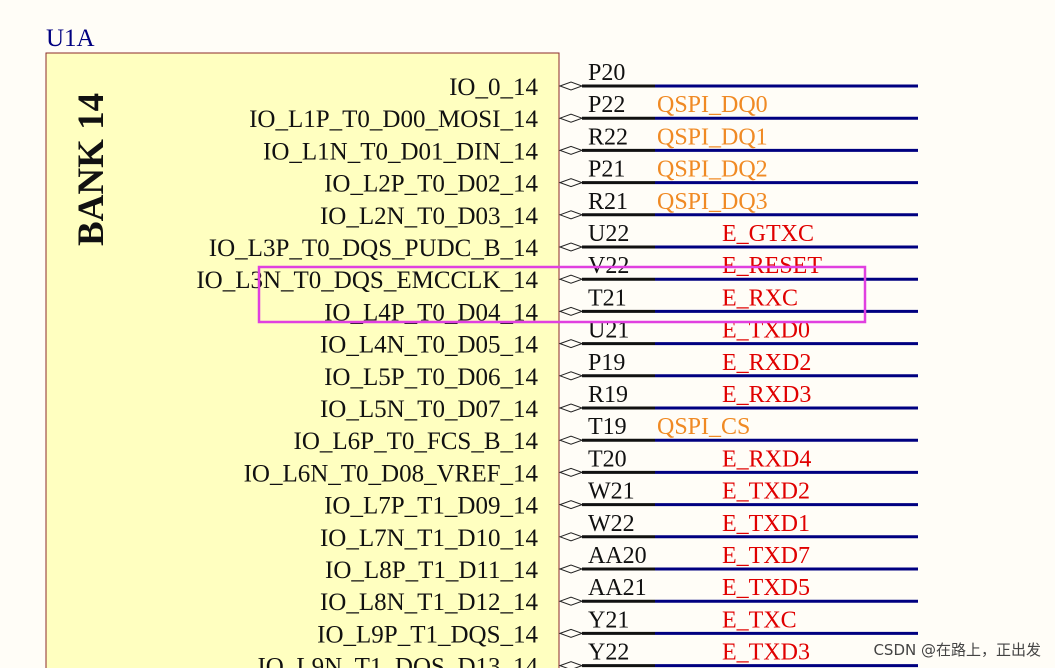  What do you see at coordinates (766, 492) in the screenshot?
I see `net-label: E_TXD2` at bounding box center [766, 492].